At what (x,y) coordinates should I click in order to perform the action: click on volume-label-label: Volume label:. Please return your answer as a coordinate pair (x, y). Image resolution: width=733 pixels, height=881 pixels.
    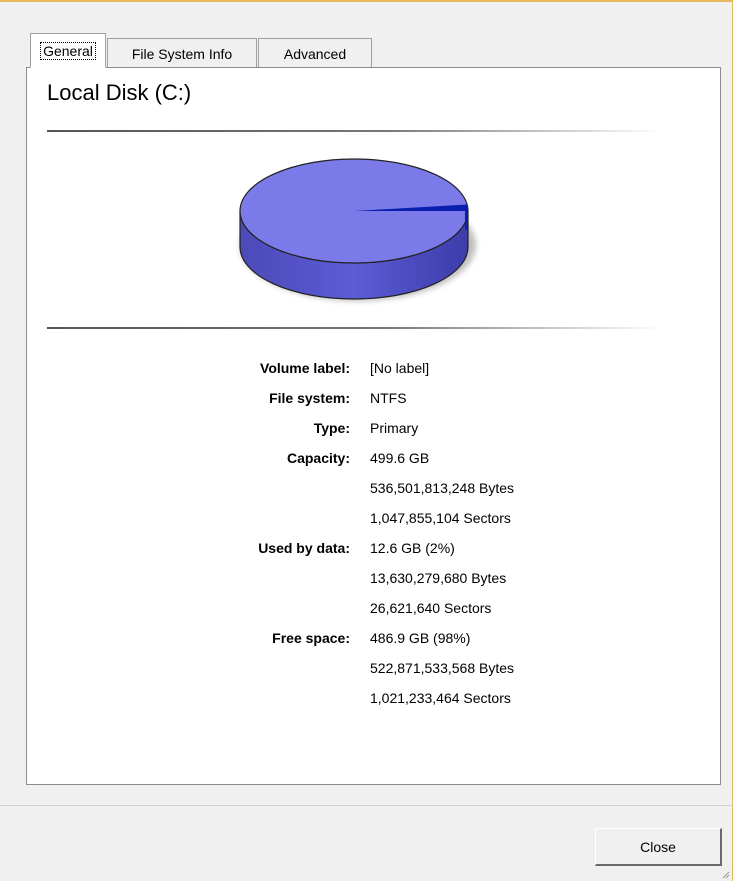
    Looking at the image, I should click on (305, 368).